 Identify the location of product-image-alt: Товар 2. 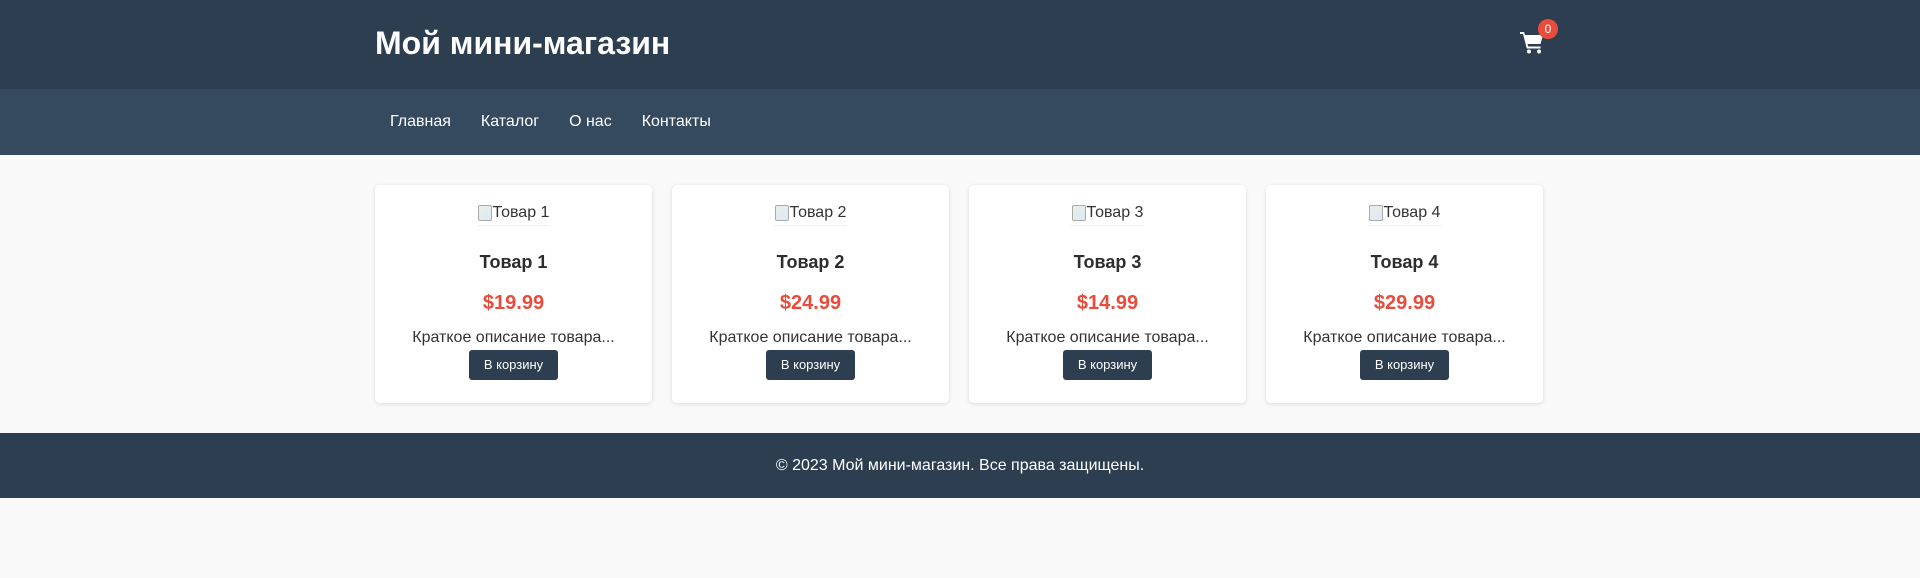
(818, 212).